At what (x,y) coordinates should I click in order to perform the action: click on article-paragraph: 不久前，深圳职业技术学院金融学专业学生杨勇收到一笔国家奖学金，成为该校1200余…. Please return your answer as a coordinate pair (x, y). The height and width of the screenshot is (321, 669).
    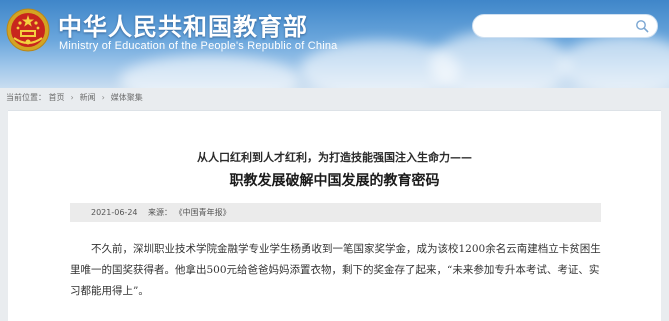
    Looking at the image, I should click on (335, 270).